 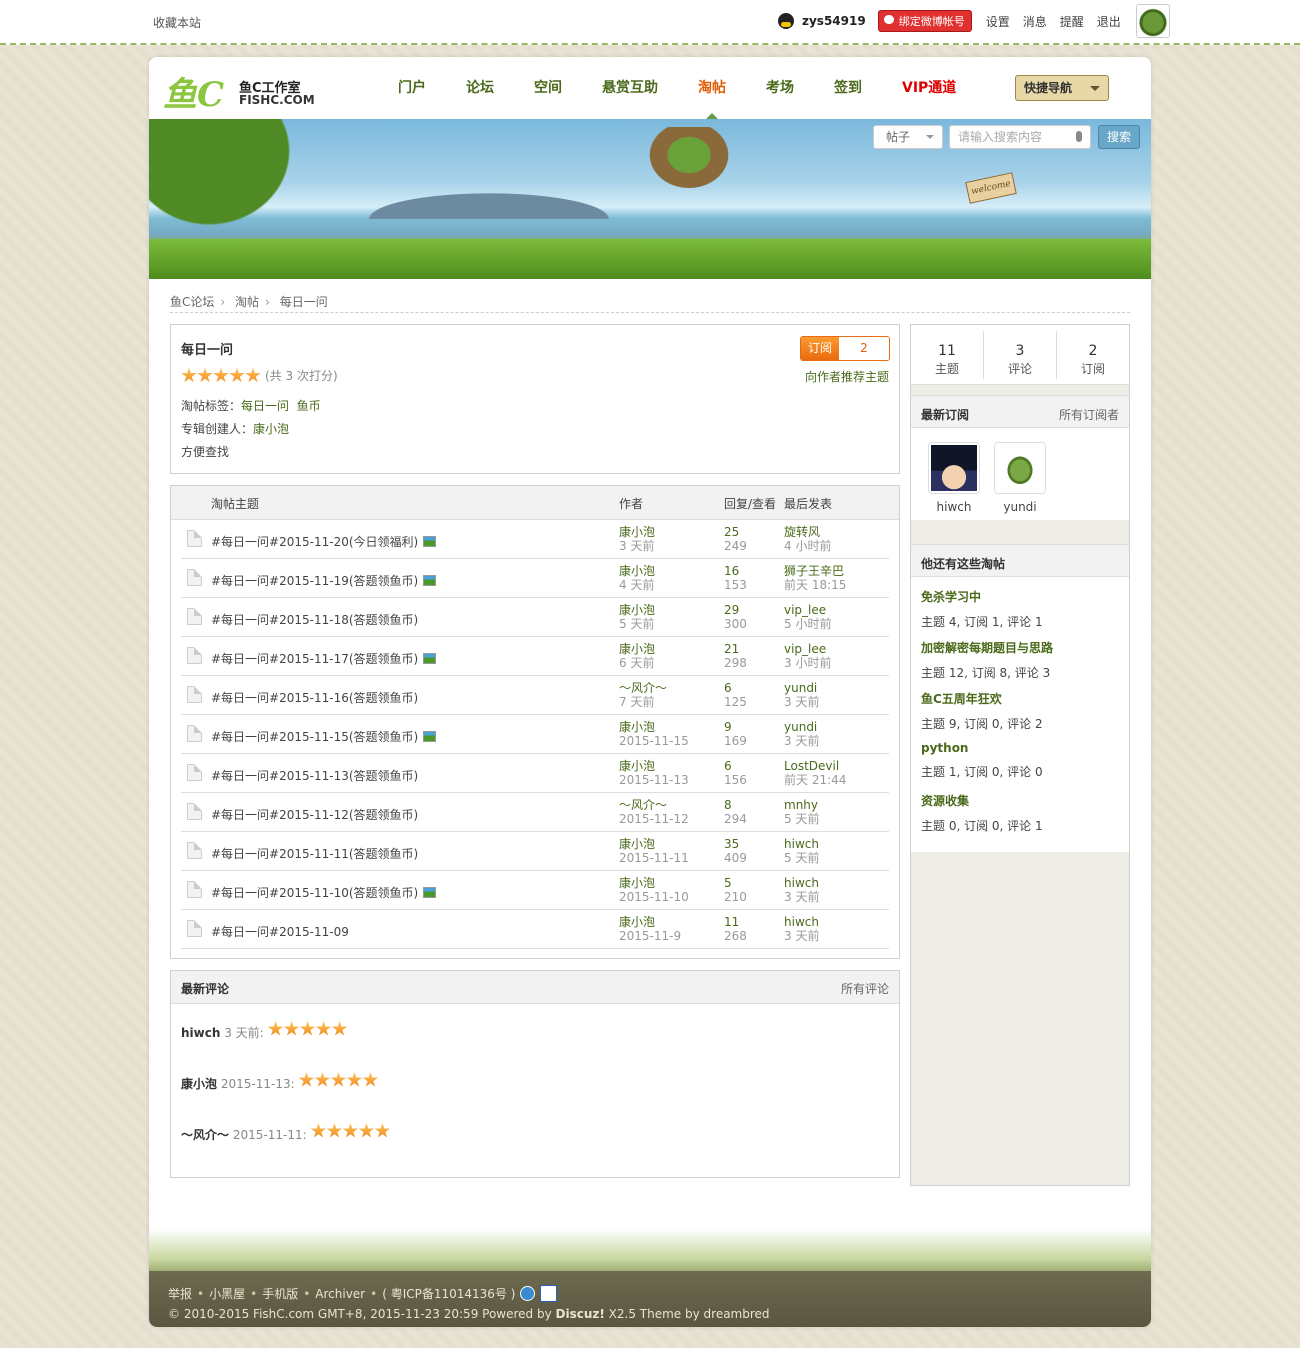 I want to click on last-poster-link: 狮子王辛巴, so click(x=815, y=571).